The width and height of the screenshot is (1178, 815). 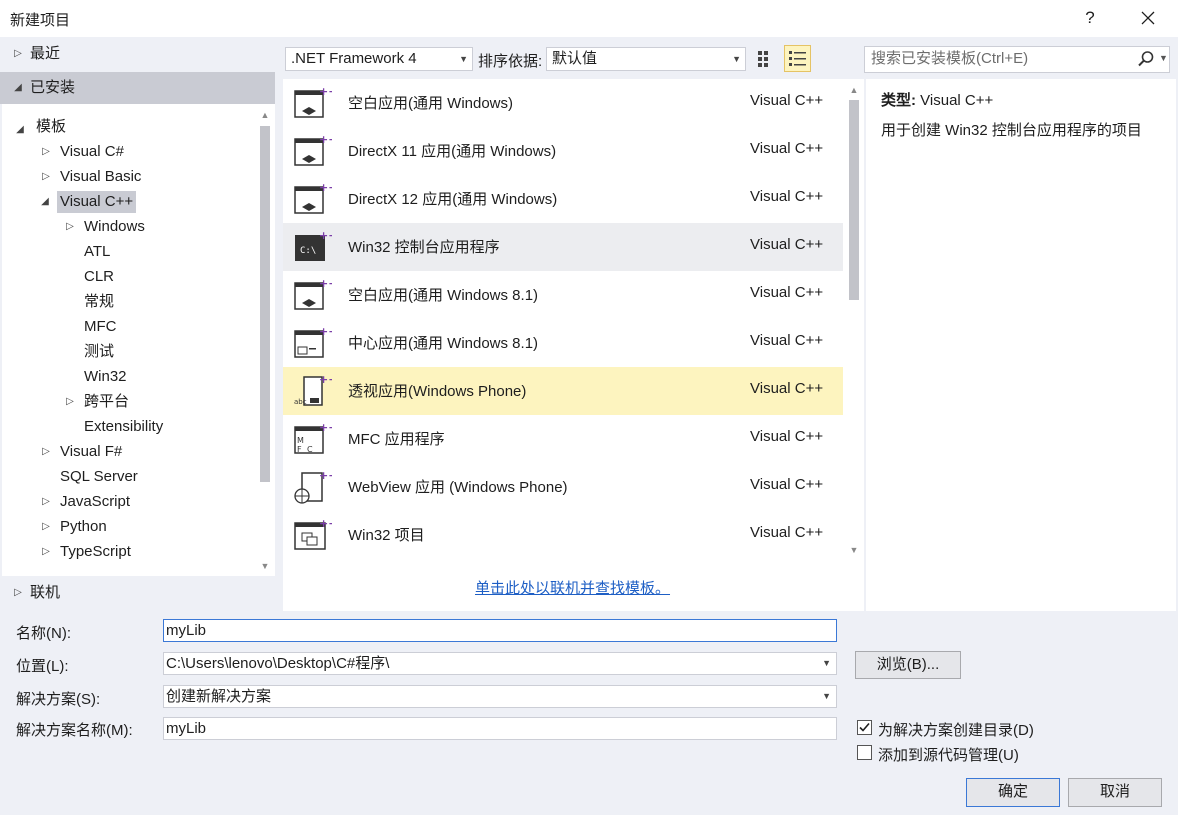 I want to click on template-row: ++ Win32 项目 Visual C++, so click(x=563, y=535).